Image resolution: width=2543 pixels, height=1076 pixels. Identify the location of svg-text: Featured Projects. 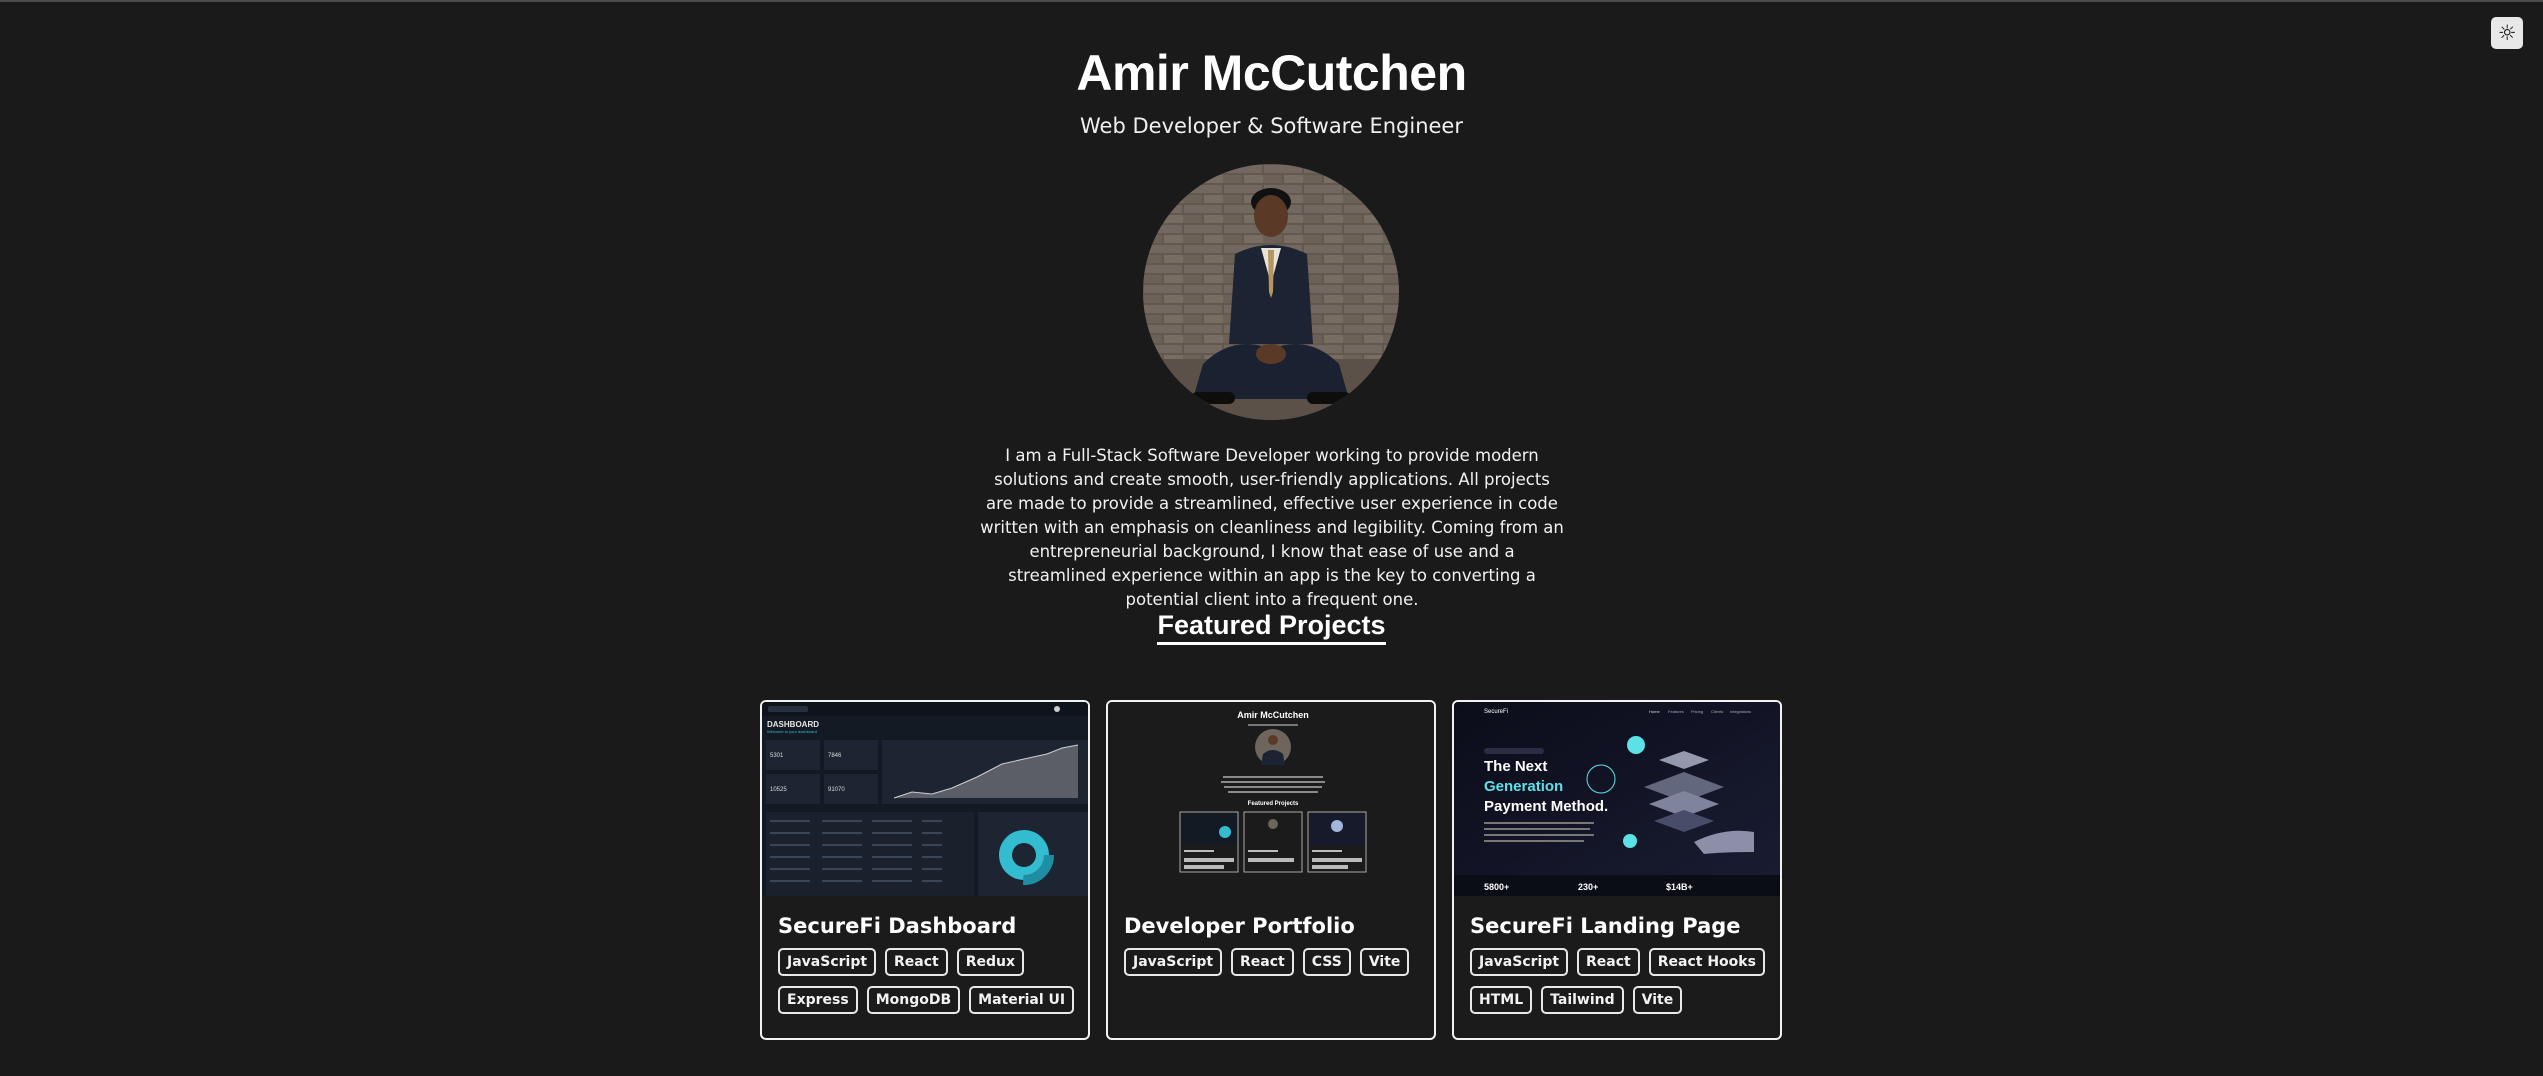
(1273, 804).